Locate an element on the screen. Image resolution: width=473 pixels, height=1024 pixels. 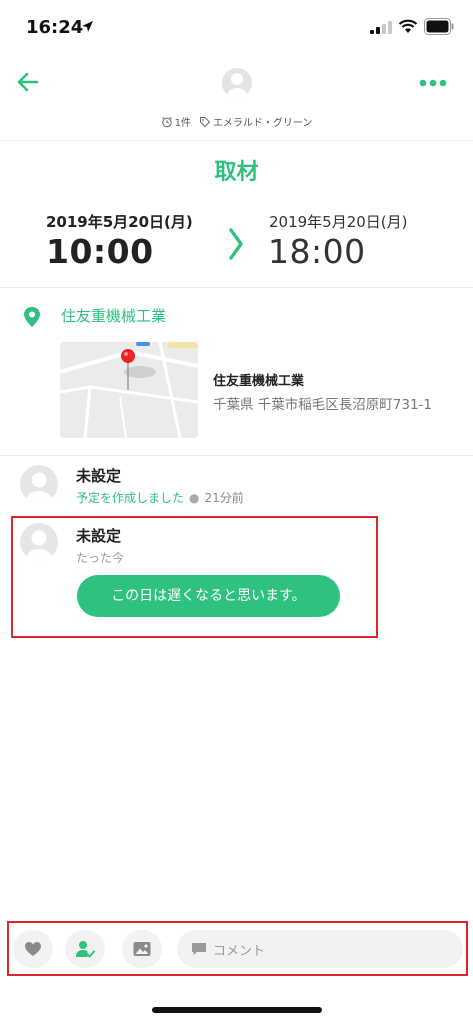
activity-time: 21分前 is located at coordinates (224, 498).